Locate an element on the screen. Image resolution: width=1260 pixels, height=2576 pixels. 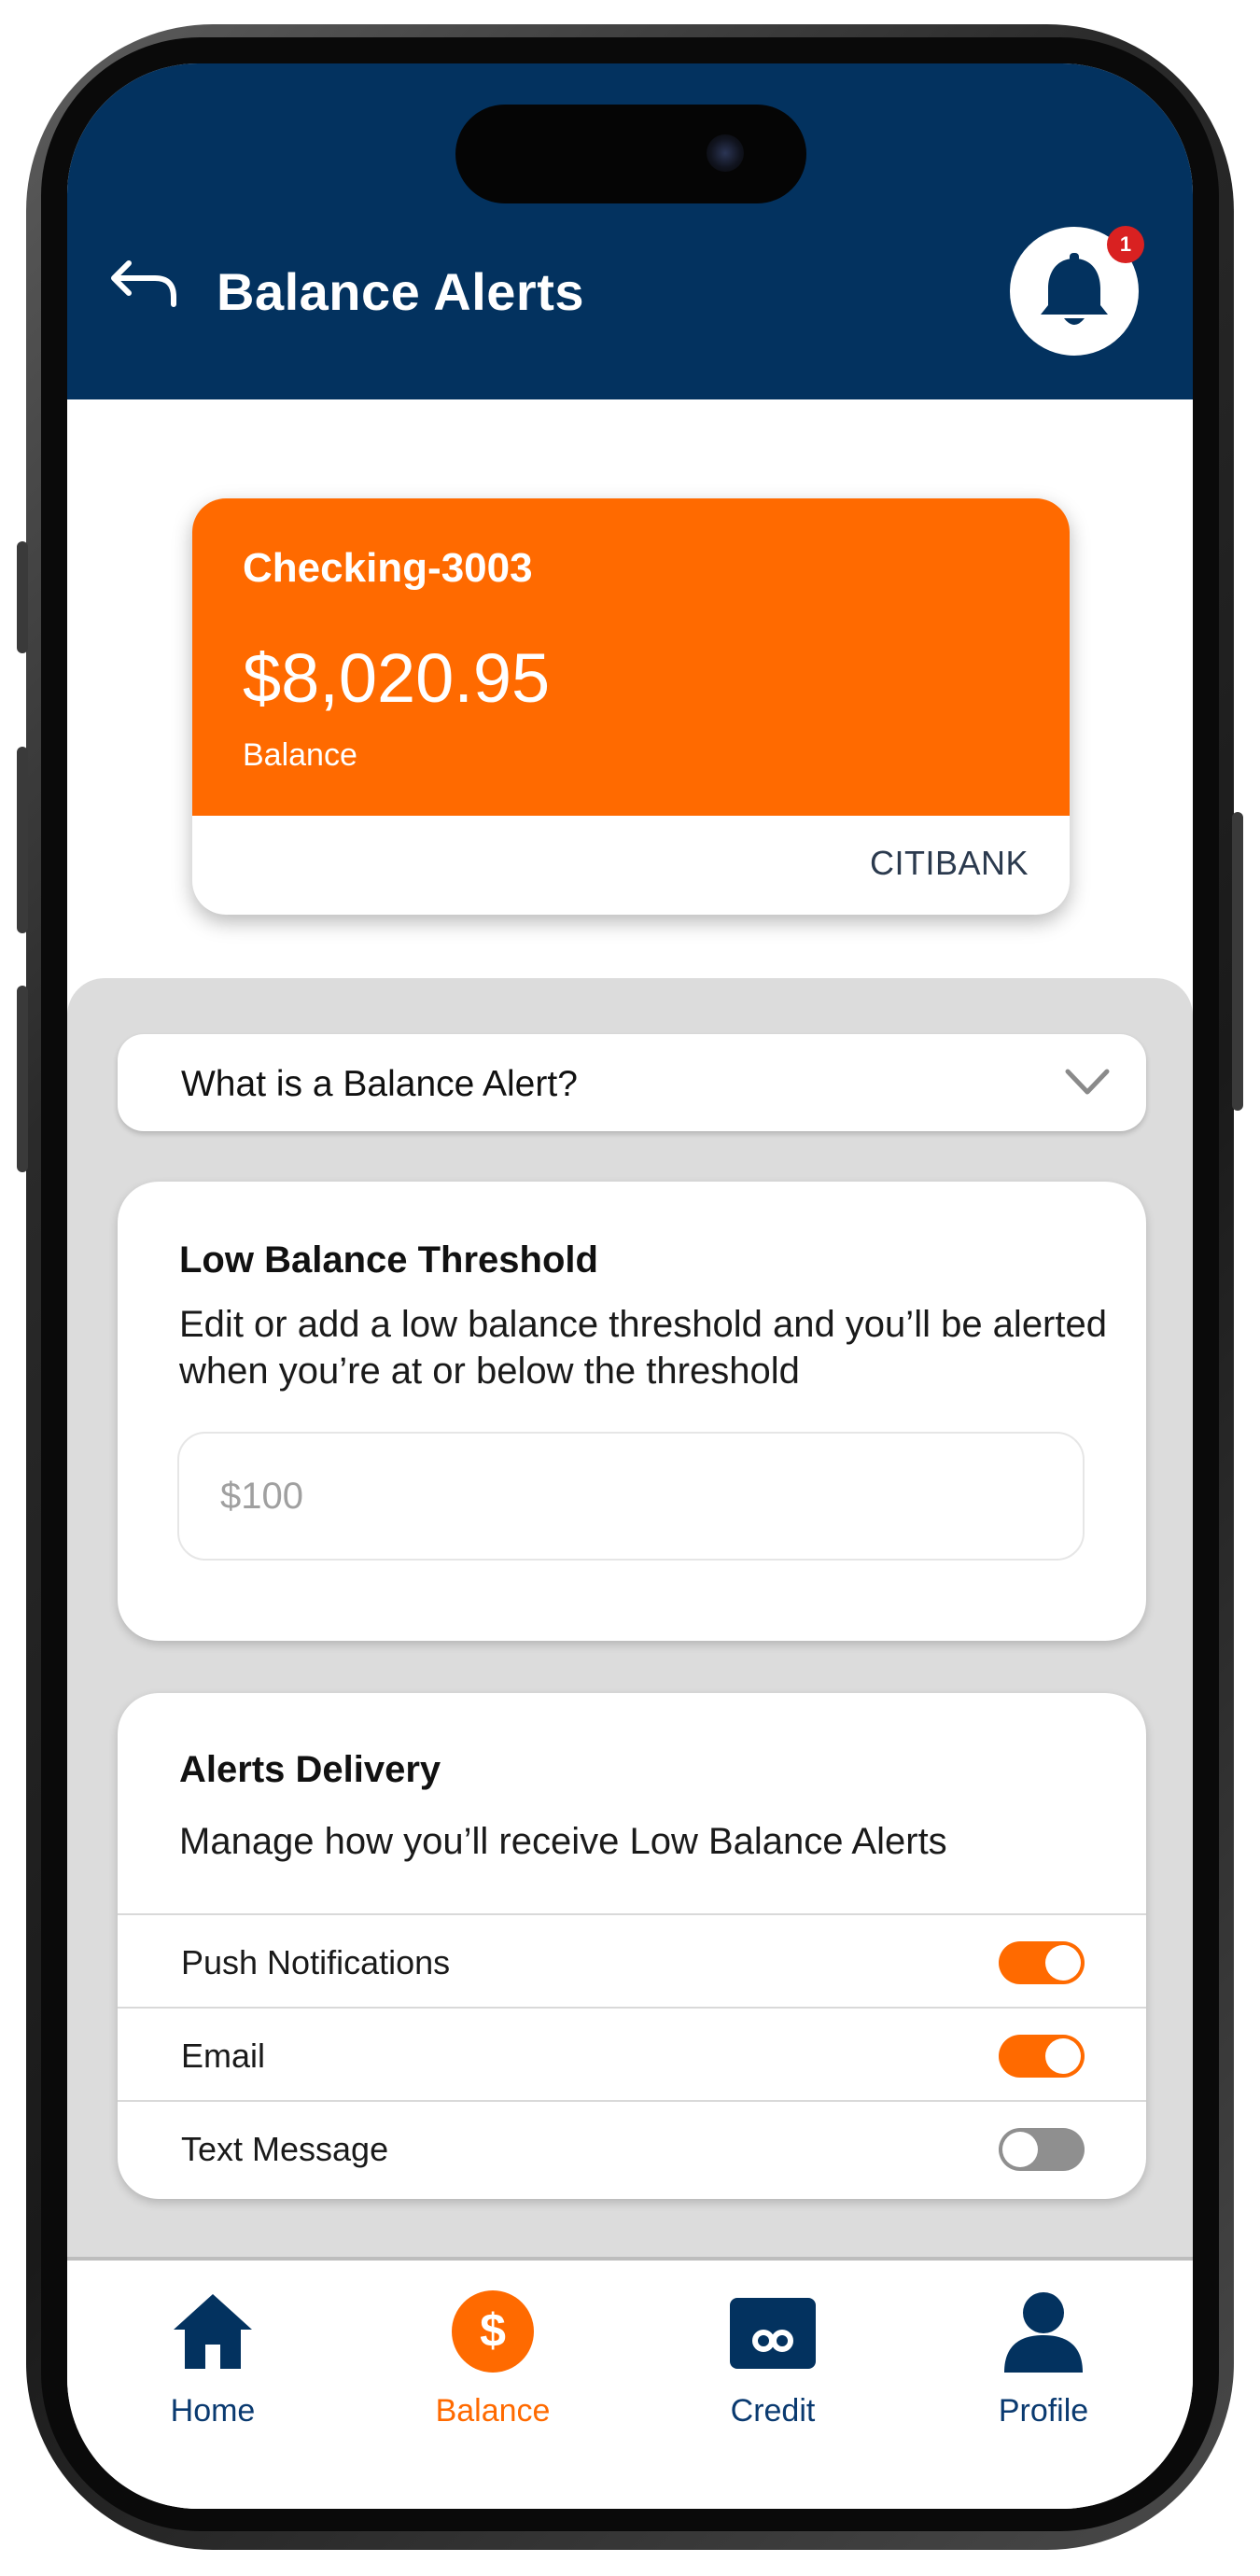
account-card: Checking-3003 $8,020.95 Balance CITIBANK is located at coordinates (631, 706).